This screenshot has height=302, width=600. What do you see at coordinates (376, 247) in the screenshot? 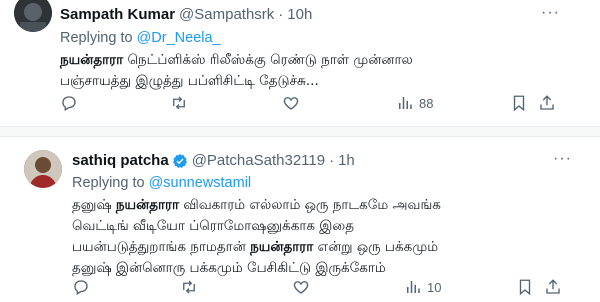
I see `tweet-text-part: என்று ஒரு பக்கமும்` at bounding box center [376, 247].